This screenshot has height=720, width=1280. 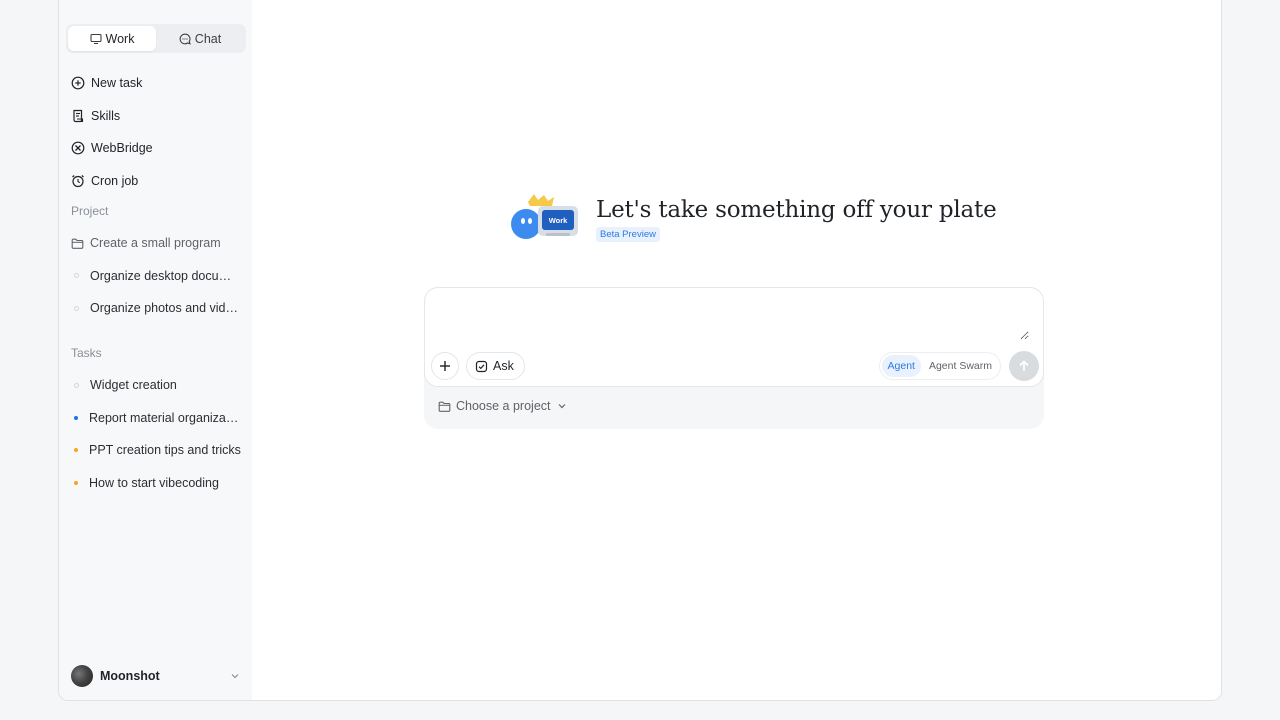 I want to click on ask-button-label: Ask, so click(x=503, y=366).